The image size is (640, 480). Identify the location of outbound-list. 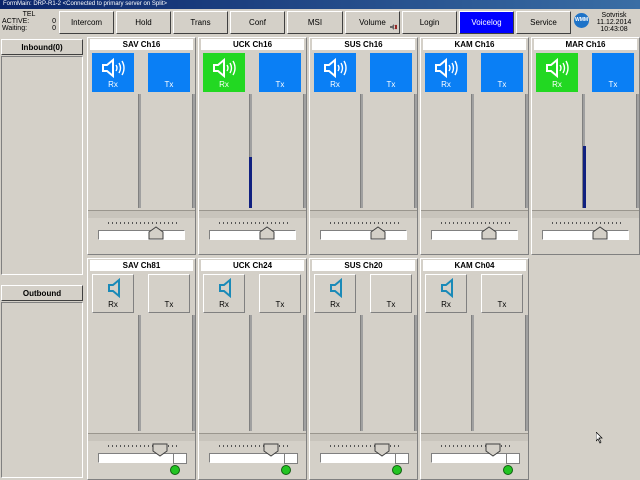
(42, 390).